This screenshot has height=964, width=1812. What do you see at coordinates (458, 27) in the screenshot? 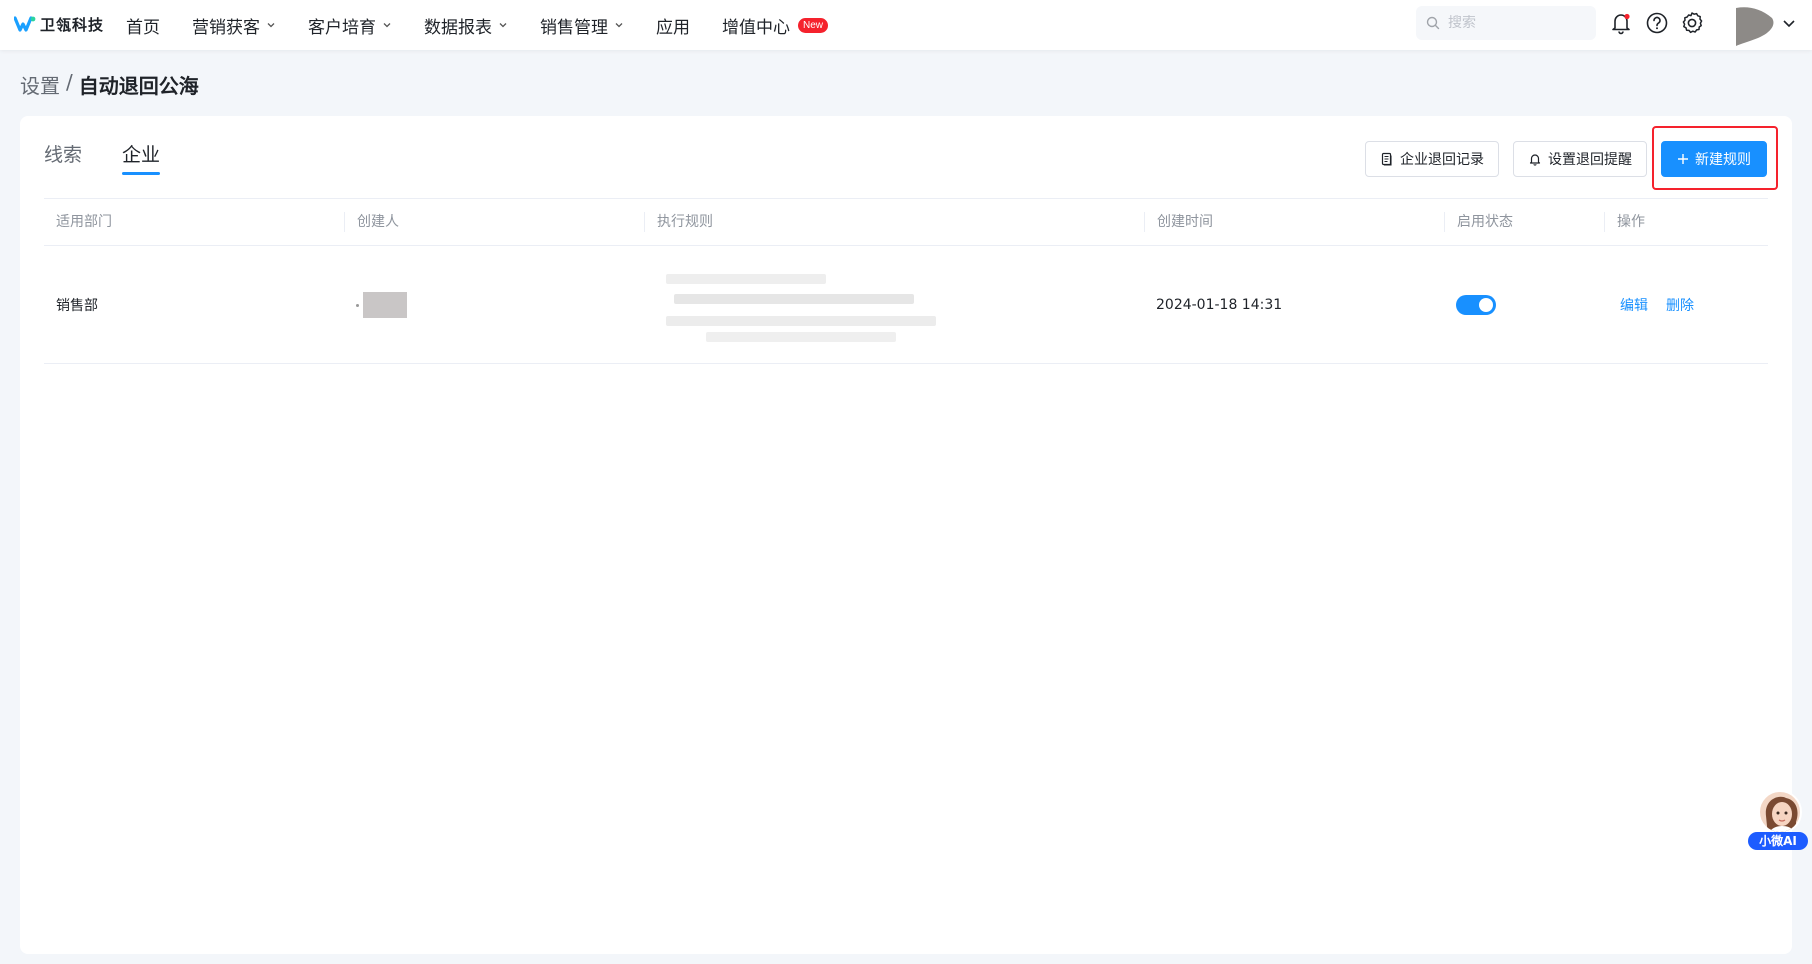
I see `nav-item-label: 数据报表` at bounding box center [458, 27].